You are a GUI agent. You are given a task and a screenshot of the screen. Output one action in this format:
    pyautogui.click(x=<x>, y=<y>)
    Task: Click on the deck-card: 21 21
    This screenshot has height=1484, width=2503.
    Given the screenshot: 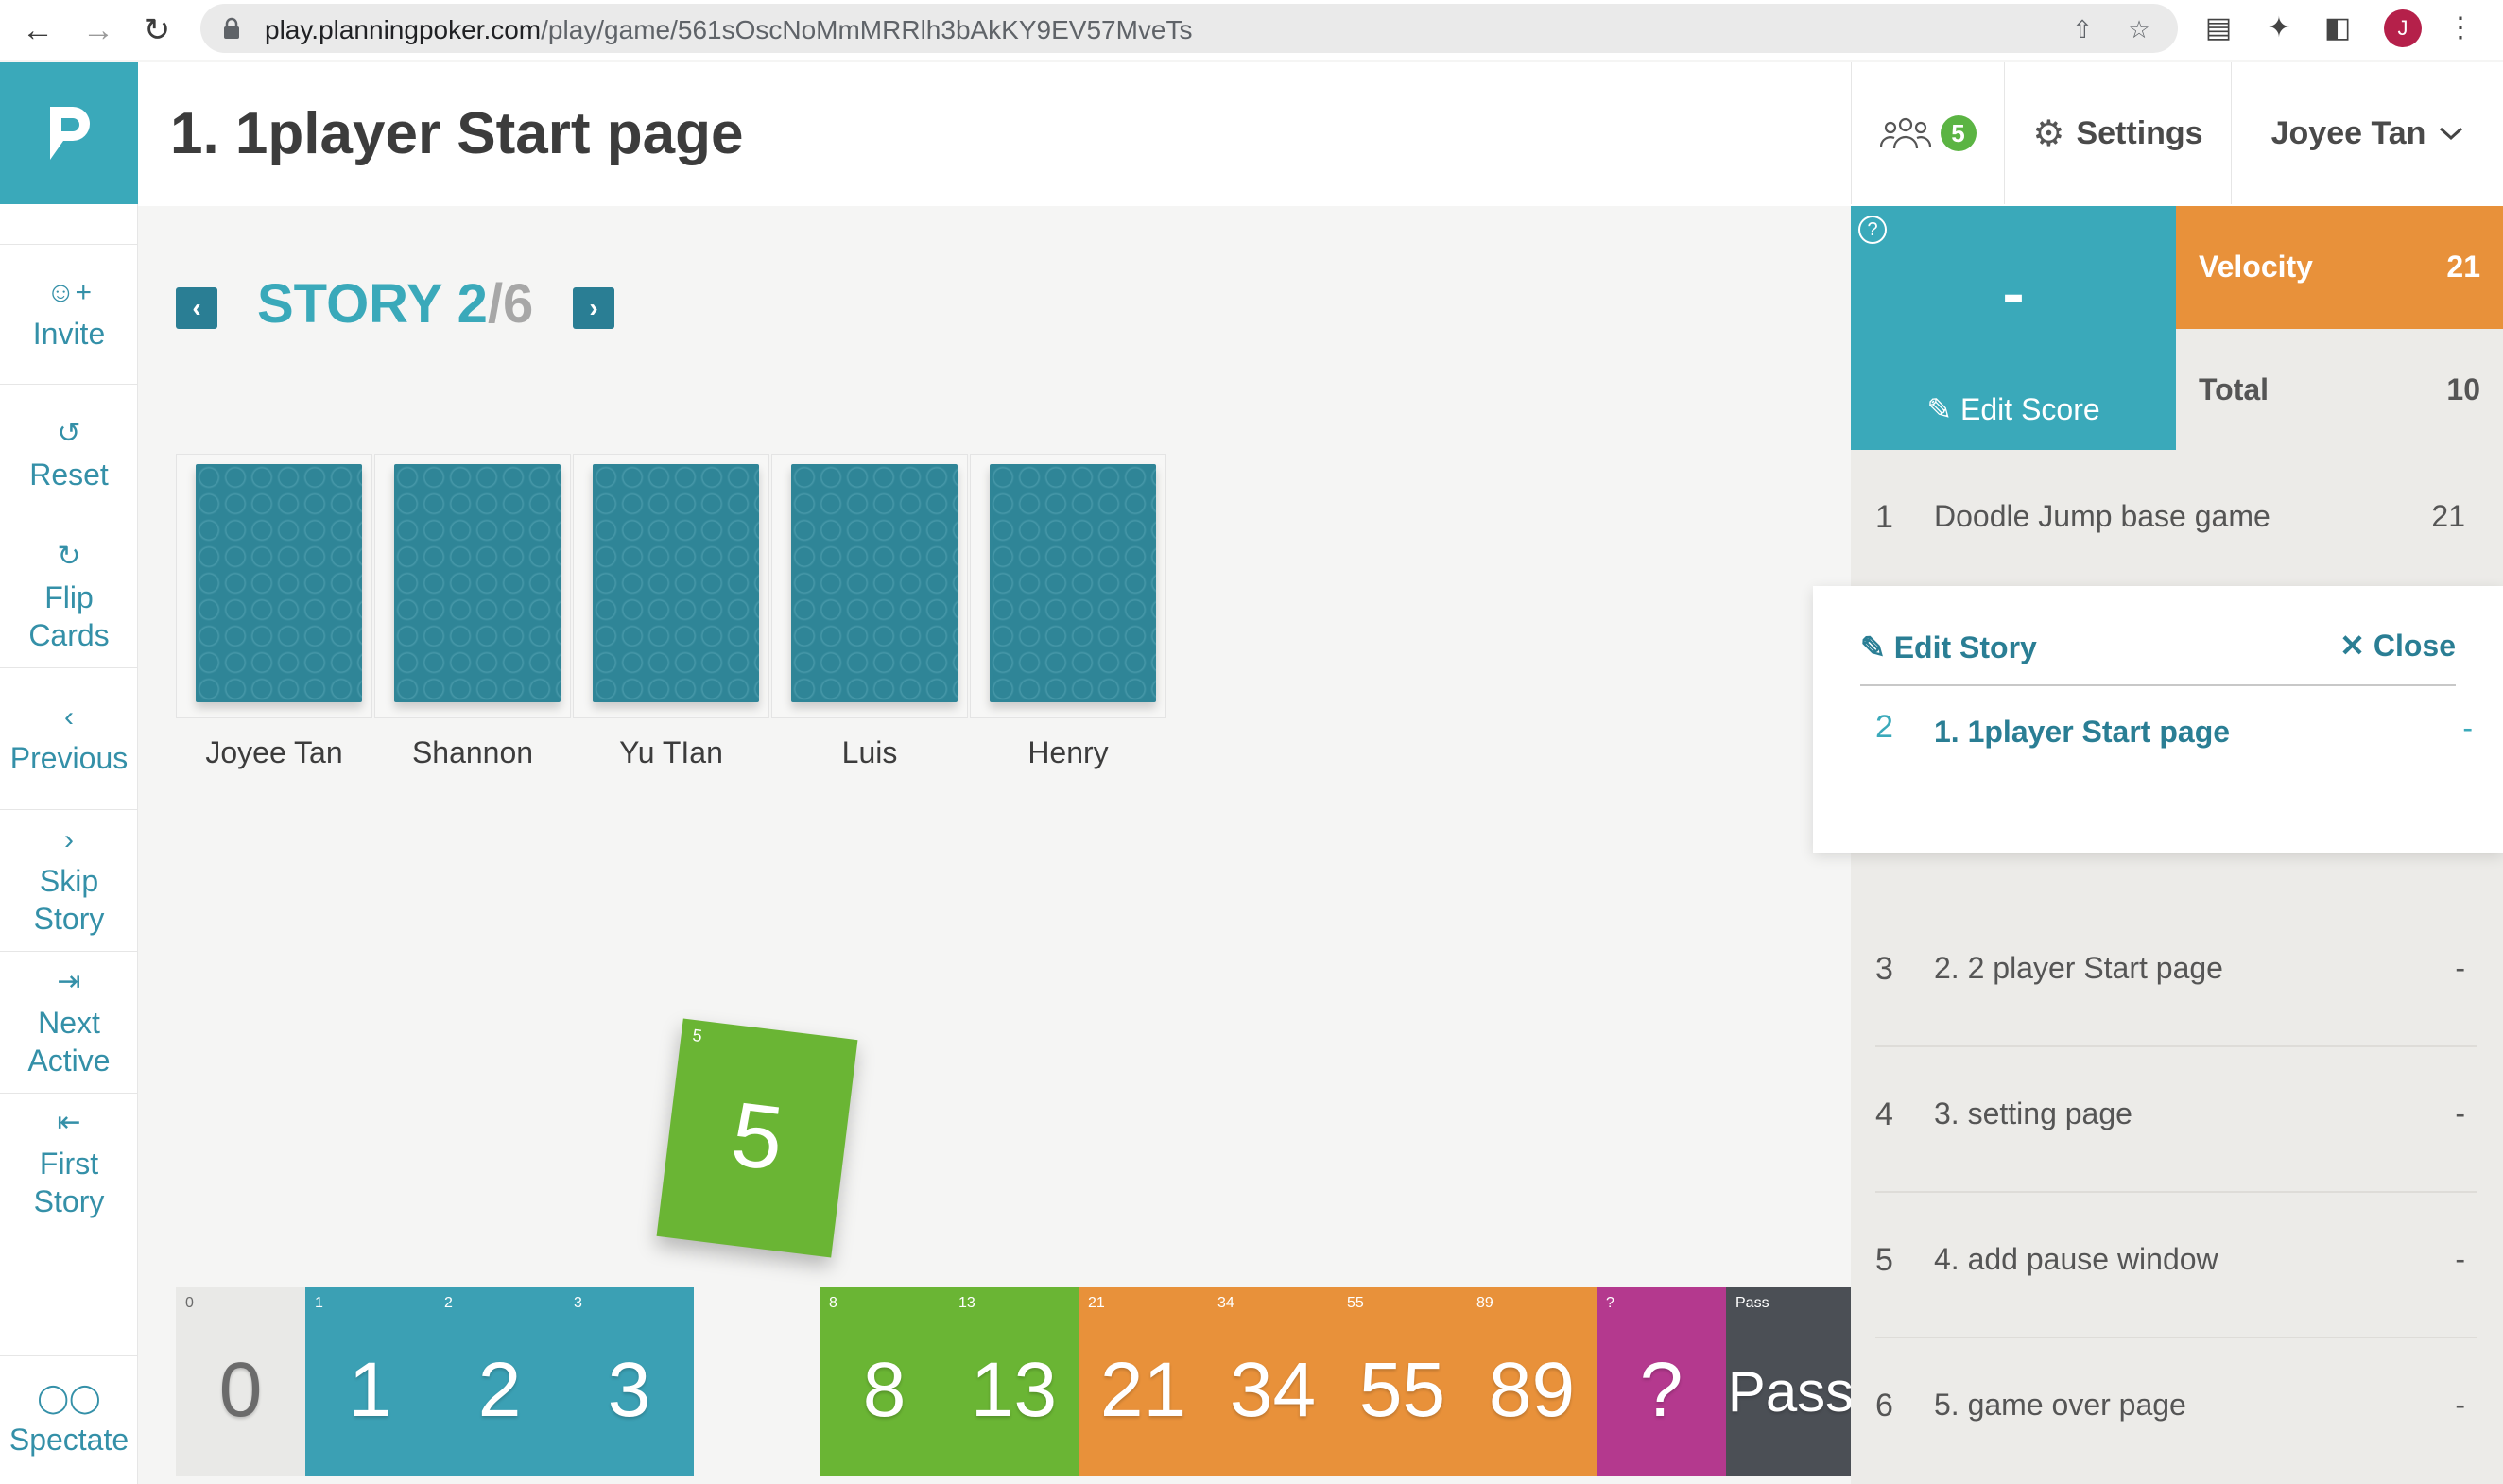 What is the action you would take?
    pyautogui.click(x=1143, y=1382)
    